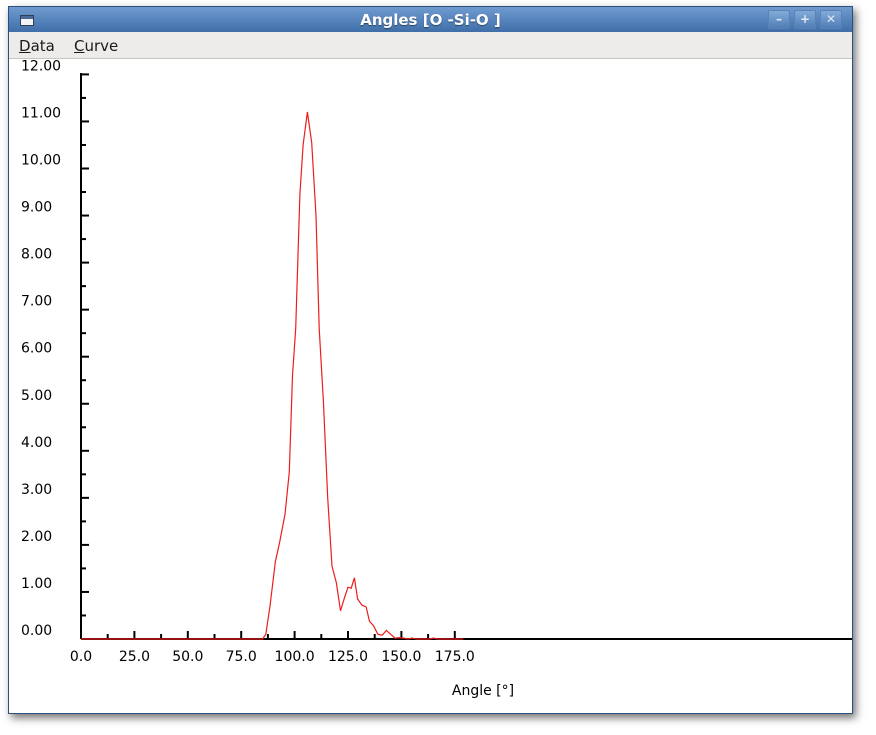 This screenshot has height=735, width=876. I want to click on title-bar: Angles [O -Si-O ] – + ✕, so click(430, 19).